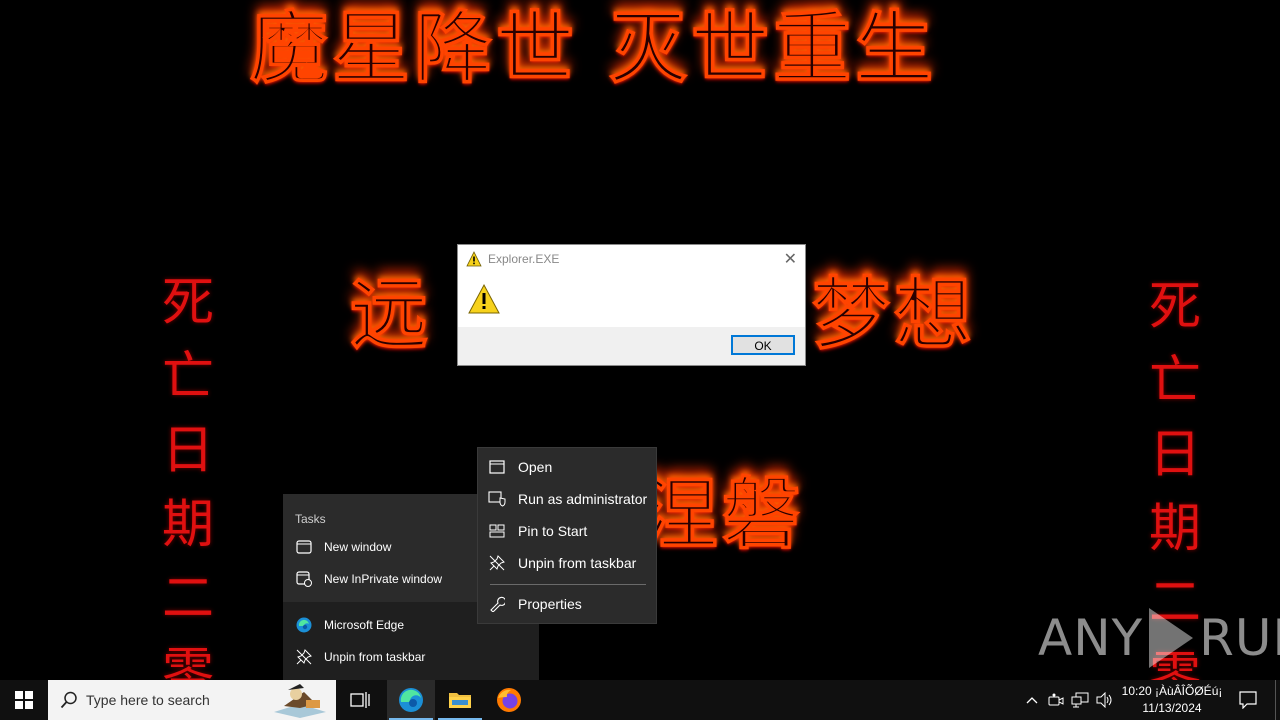  Describe the element at coordinates (497, 531) in the screenshot. I see `pin-start-icon` at that location.